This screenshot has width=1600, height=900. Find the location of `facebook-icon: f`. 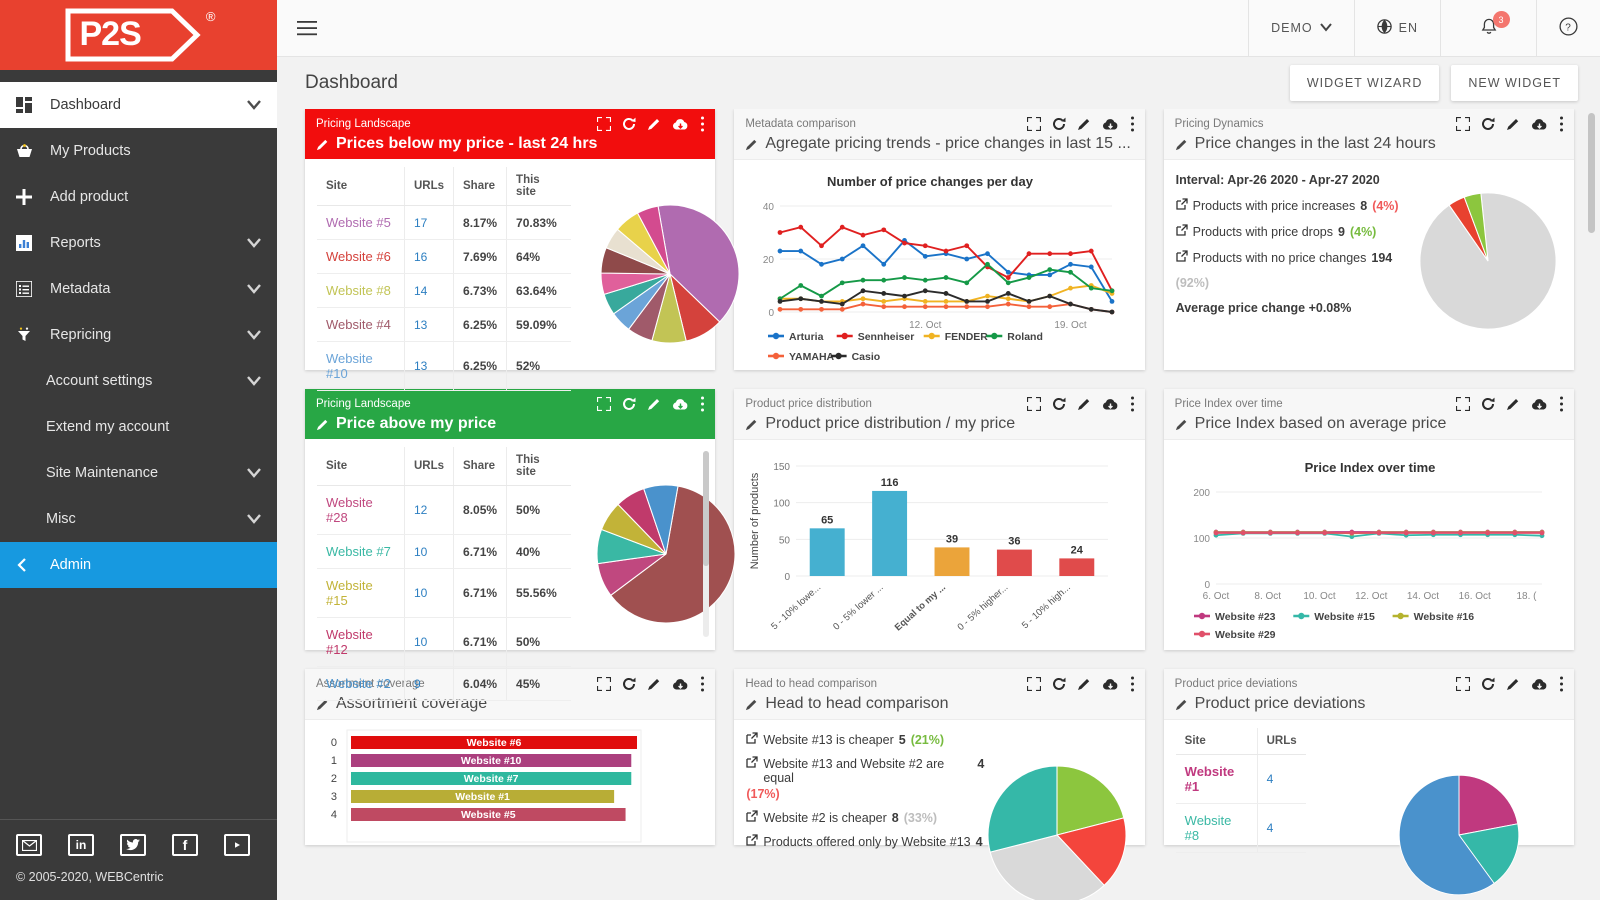

facebook-icon: f is located at coordinates (185, 845).